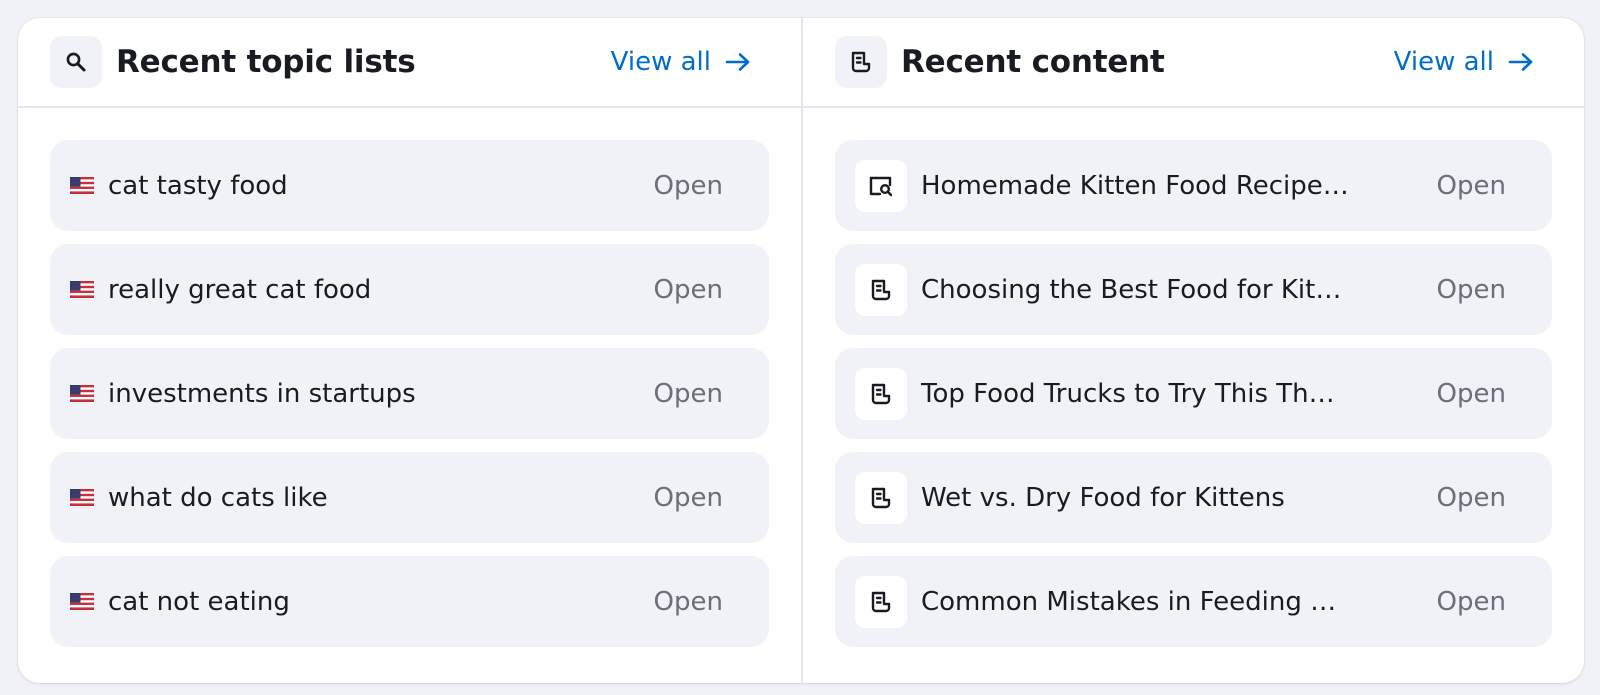 This screenshot has width=1600, height=695. Describe the element at coordinates (198, 185) in the screenshot. I see `topic-label: cat tasty food` at that location.